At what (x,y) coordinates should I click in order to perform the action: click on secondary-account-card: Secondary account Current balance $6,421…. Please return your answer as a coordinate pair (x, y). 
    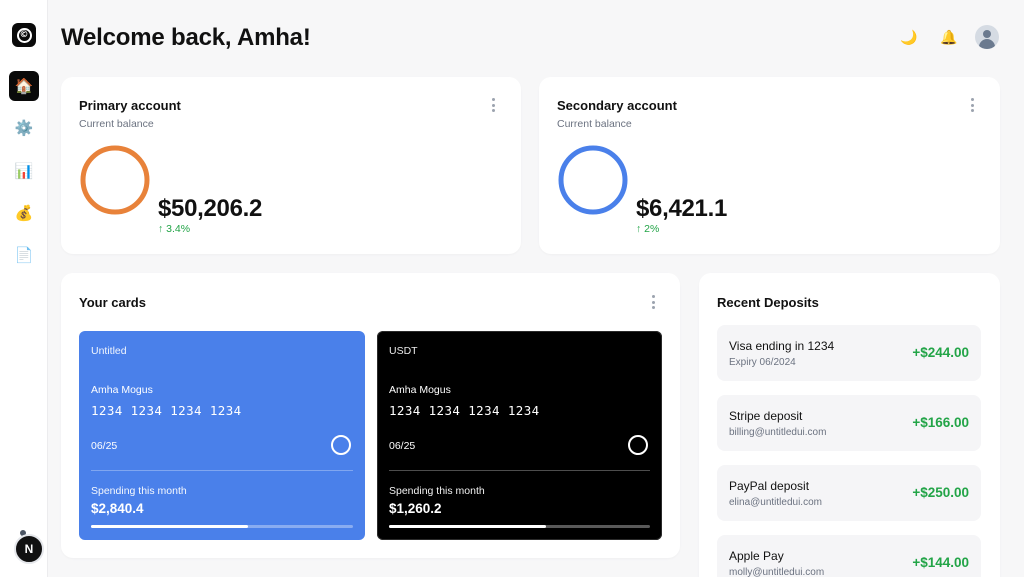
    Looking at the image, I should click on (769, 165).